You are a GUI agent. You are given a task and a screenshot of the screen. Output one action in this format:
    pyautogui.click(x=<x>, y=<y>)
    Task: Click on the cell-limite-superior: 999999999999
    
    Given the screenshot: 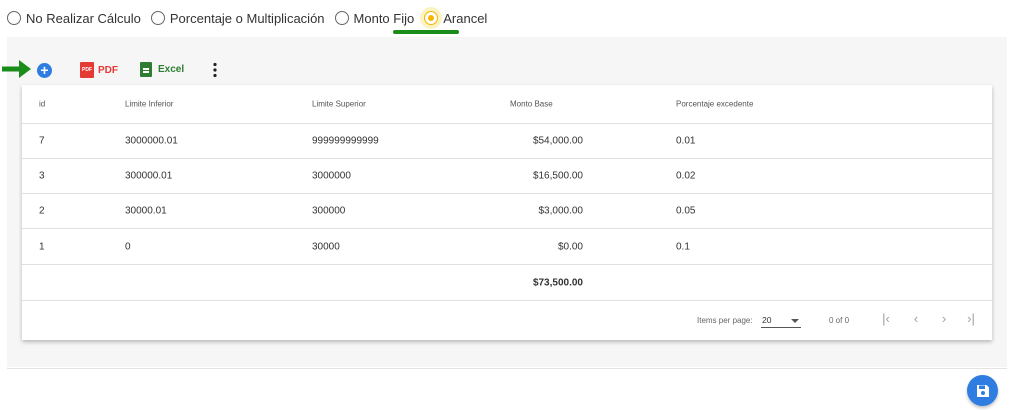 What is the action you would take?
    pyautogui.click(x=345, y=141)
    